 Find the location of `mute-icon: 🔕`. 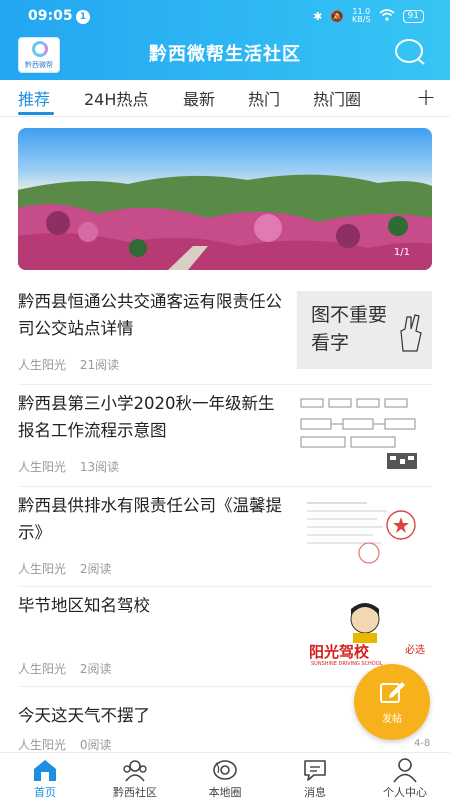

mute-icon: 🔕 is located at coordinates (337, 16).